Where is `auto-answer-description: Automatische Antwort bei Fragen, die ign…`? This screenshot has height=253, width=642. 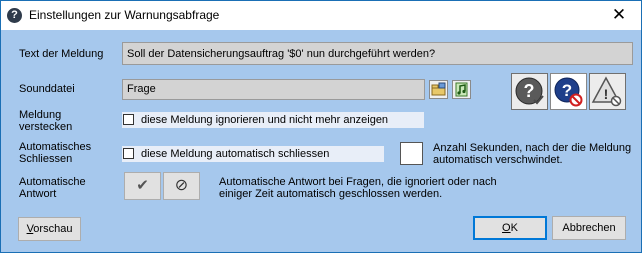 auto-answer-description: Automatische Antwort bei Fragen, die ign… is located at coordinates (358, 188).